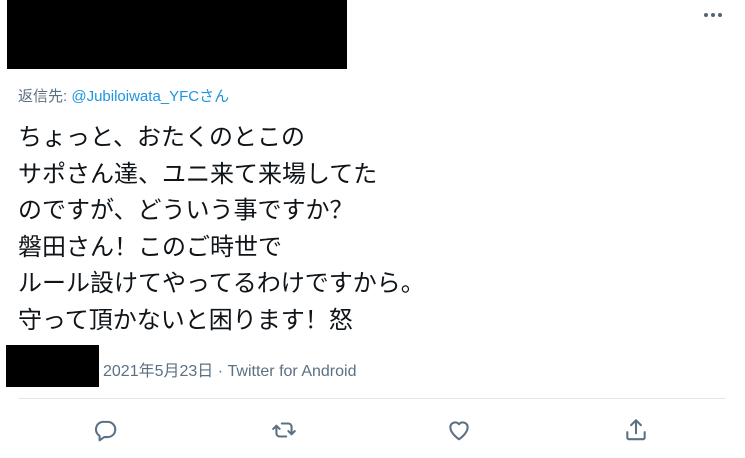 This screenshot has width=745, height=458. What do you see at coordinates (52, 366) in the screenshot?
I see `redacted-time` at bounding box center [52, 366].